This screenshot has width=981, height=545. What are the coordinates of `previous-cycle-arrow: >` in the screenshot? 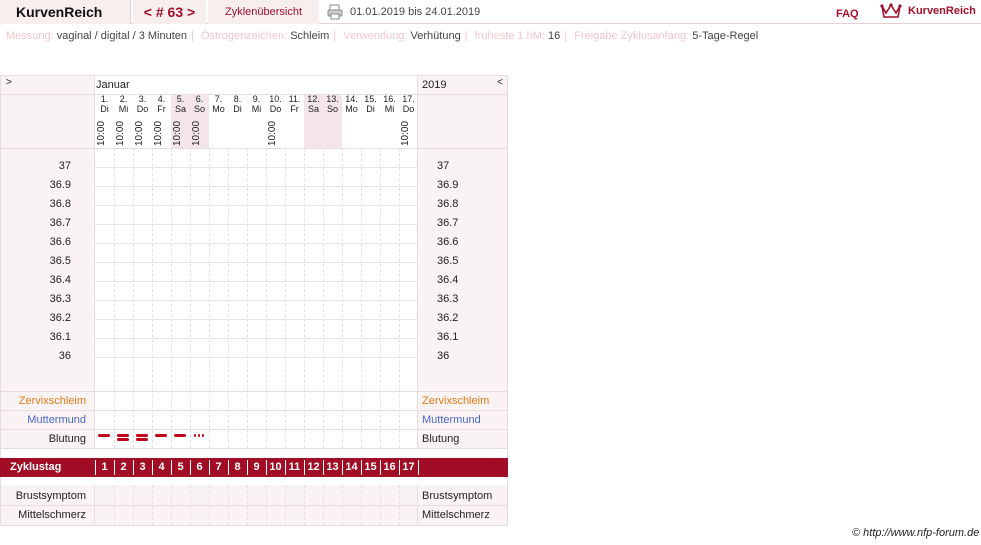 It's located at (9, 82).